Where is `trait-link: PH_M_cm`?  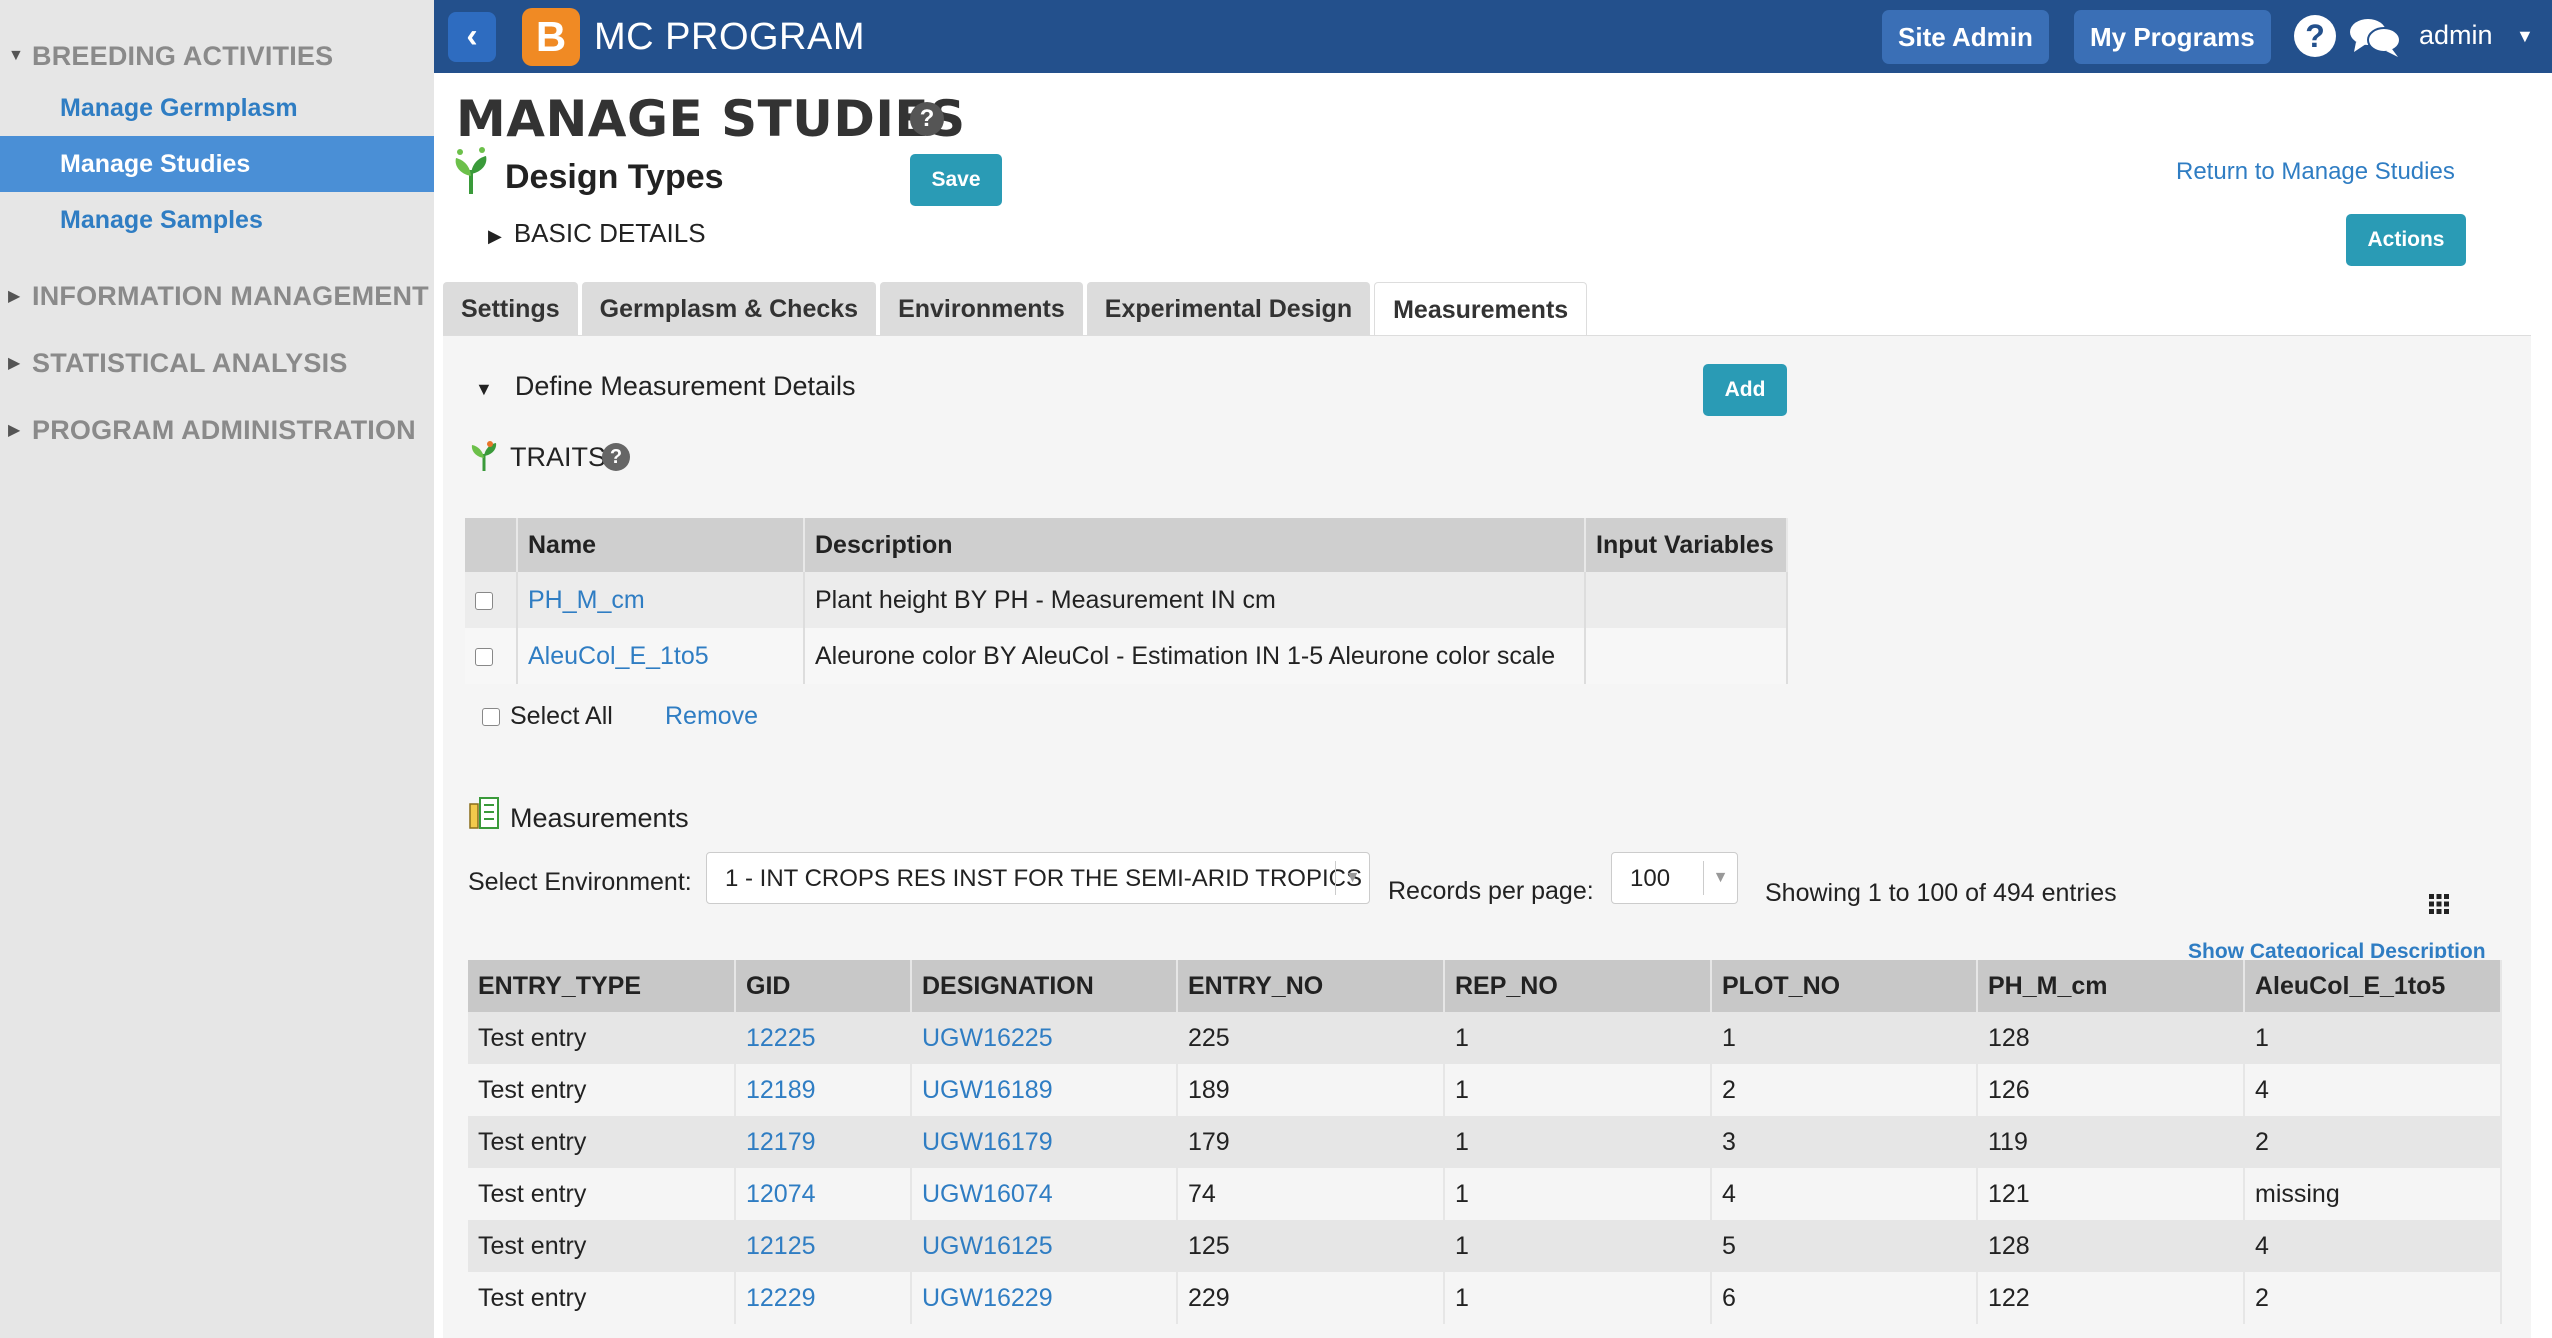 trait-link: PH_M_cm is located at coordinates (586, 600).